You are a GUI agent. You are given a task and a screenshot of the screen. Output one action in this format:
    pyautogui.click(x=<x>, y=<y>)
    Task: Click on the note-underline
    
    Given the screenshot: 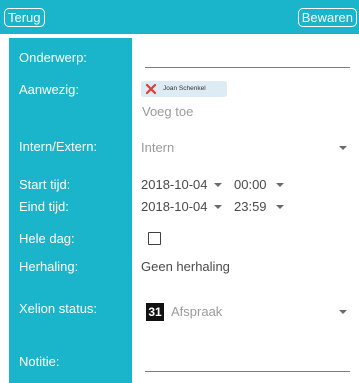 What is the action you would take?
    pyautogui.click(x=247, y=371)
    